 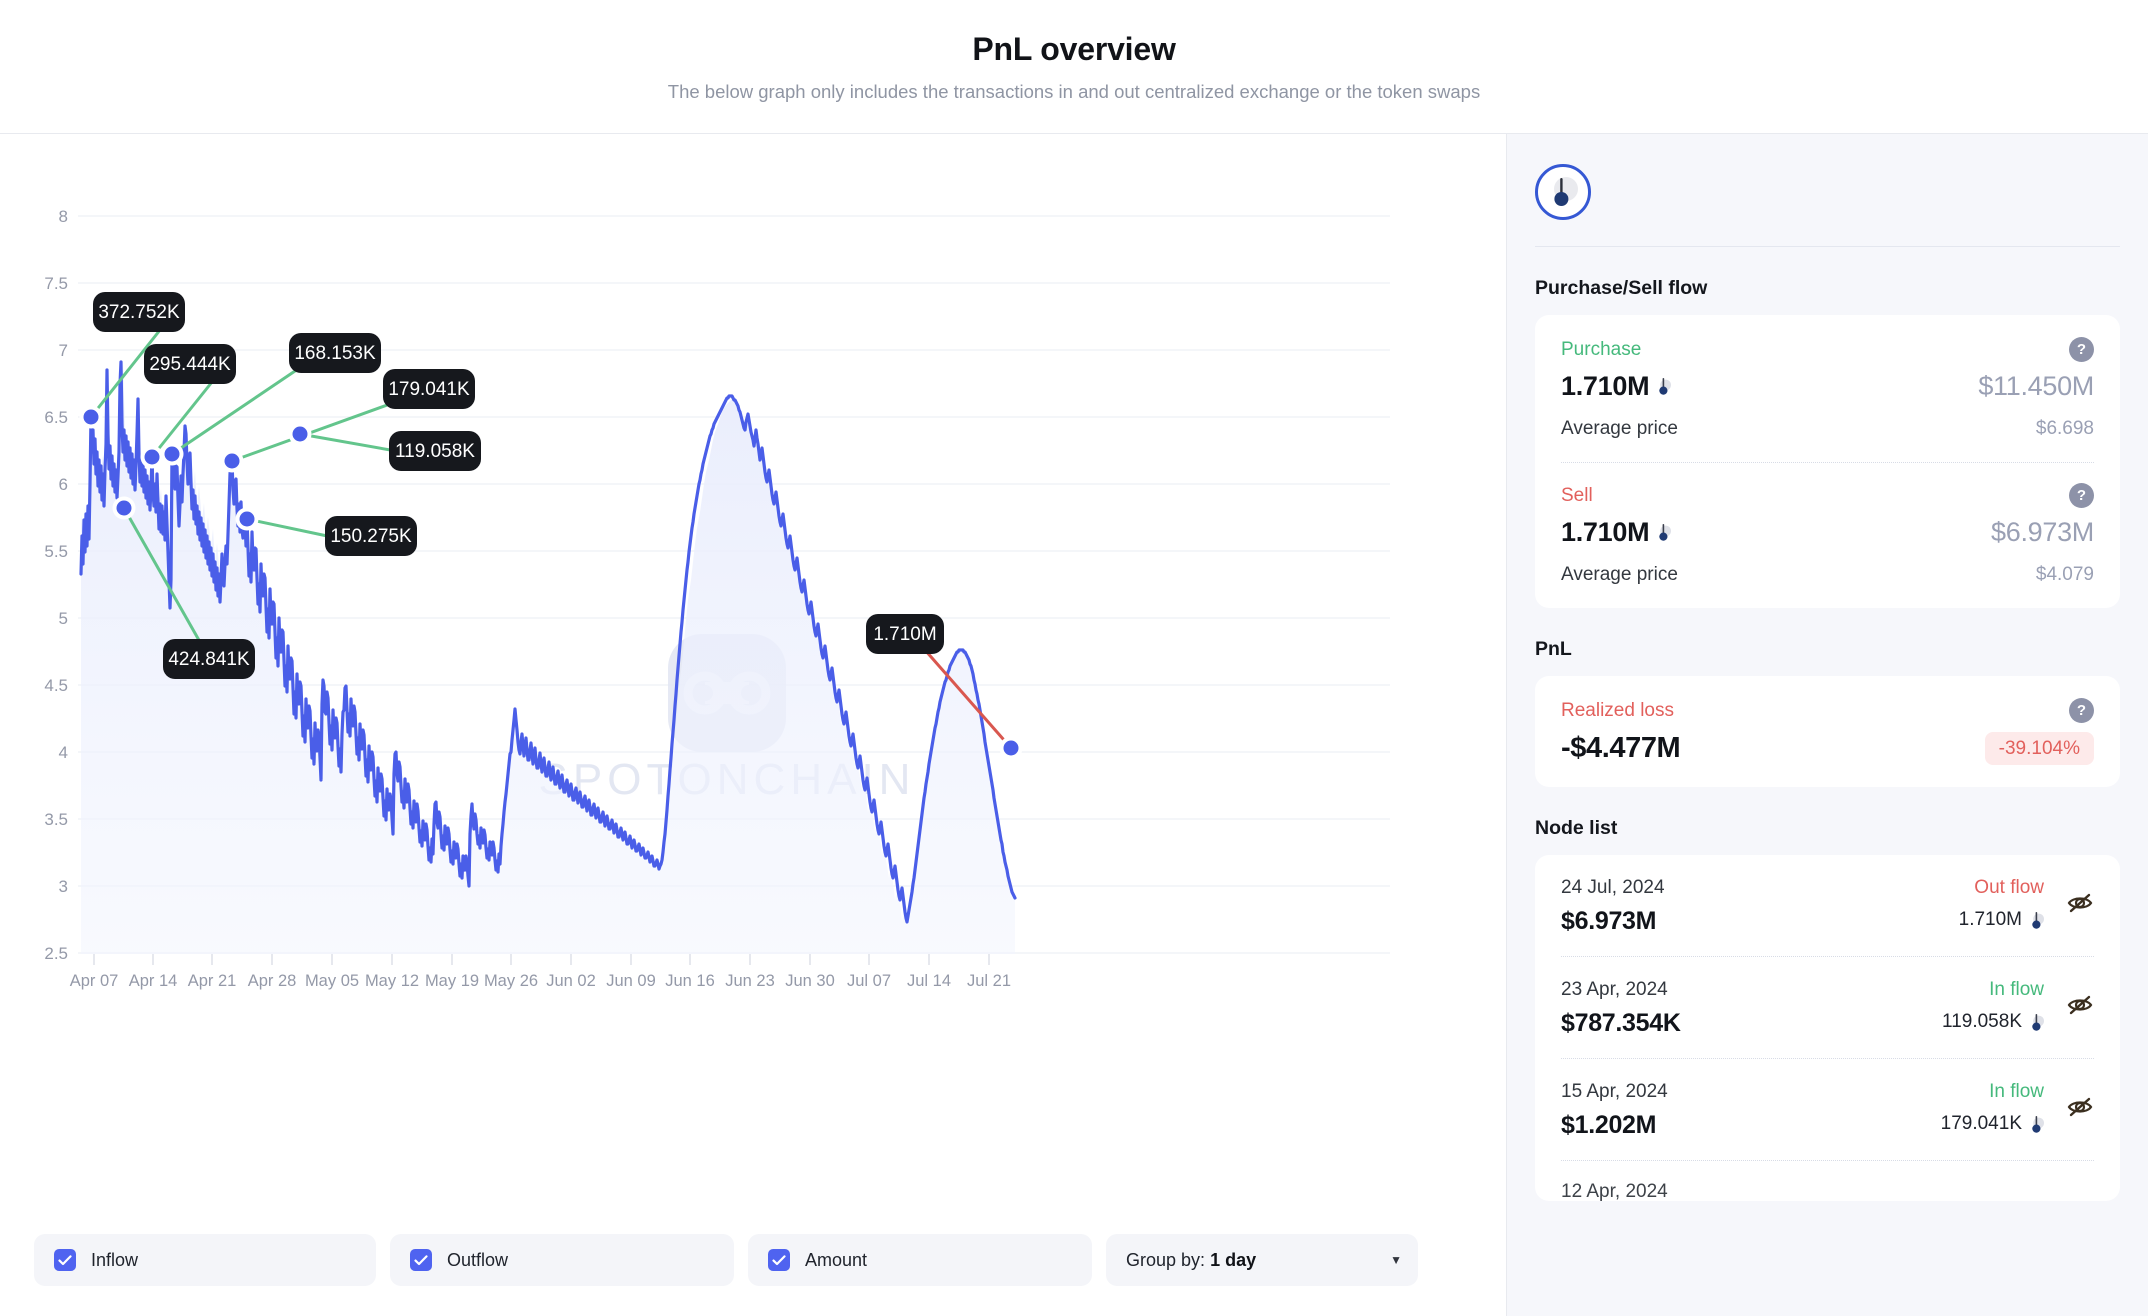 What do you see at coordinates (1613, 887) in the screenshot?
I see `node-date: 24 Jul, 2024` at bounding box center [1613, 887].